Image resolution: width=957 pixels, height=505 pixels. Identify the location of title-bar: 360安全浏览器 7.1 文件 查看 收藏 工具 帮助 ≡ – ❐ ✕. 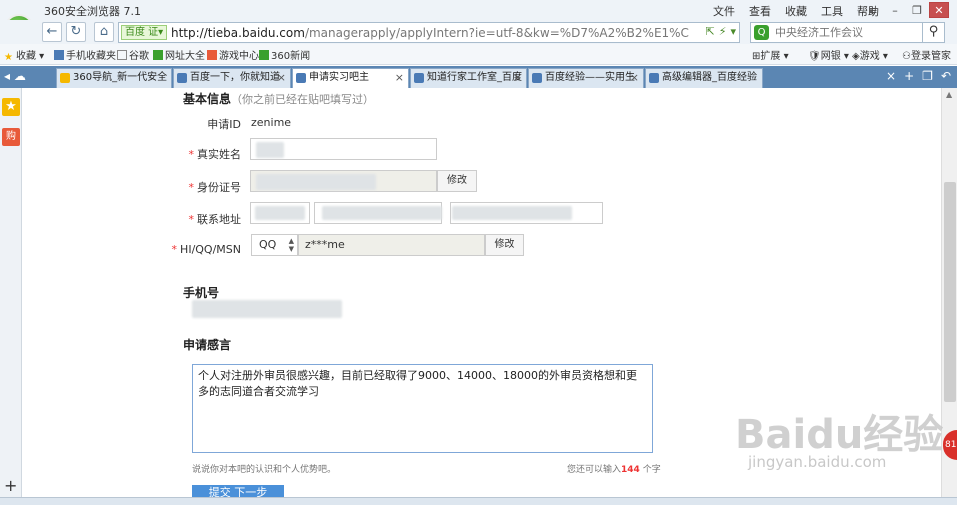
(478, 10).